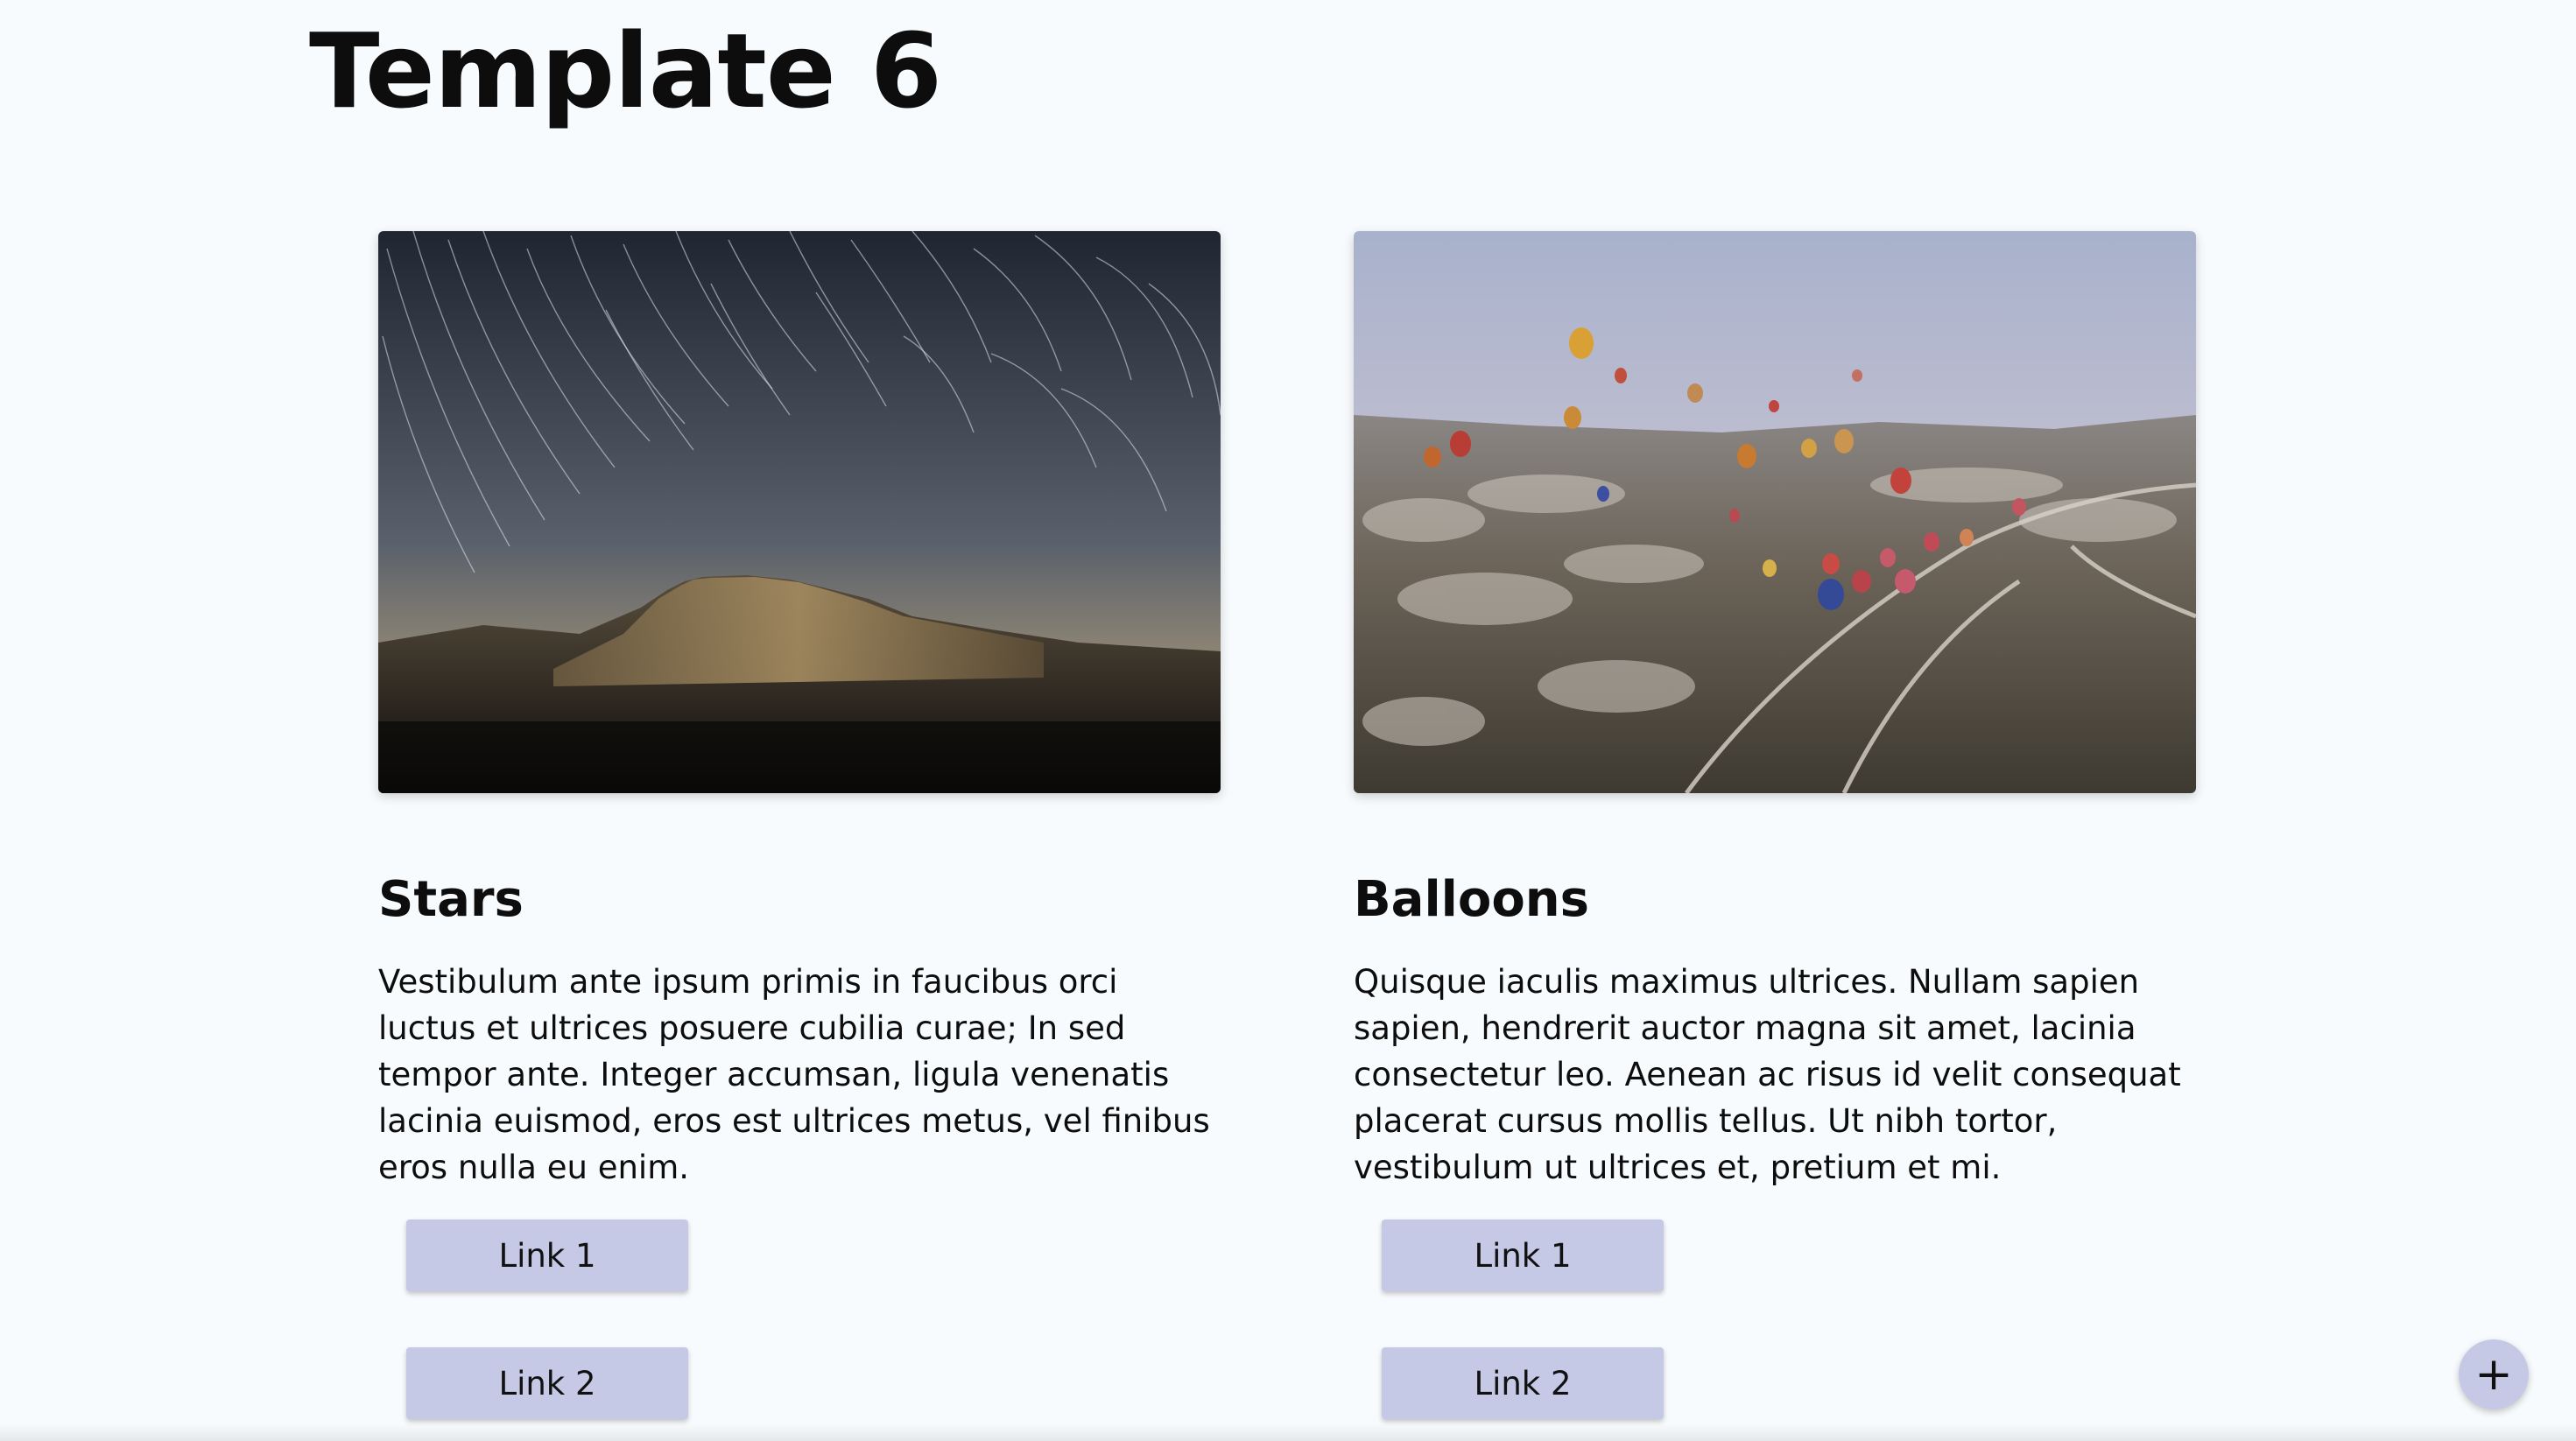 This screenshot has width=2576, height=1441. I want to click on add-button: +, so click(2494, 1374).